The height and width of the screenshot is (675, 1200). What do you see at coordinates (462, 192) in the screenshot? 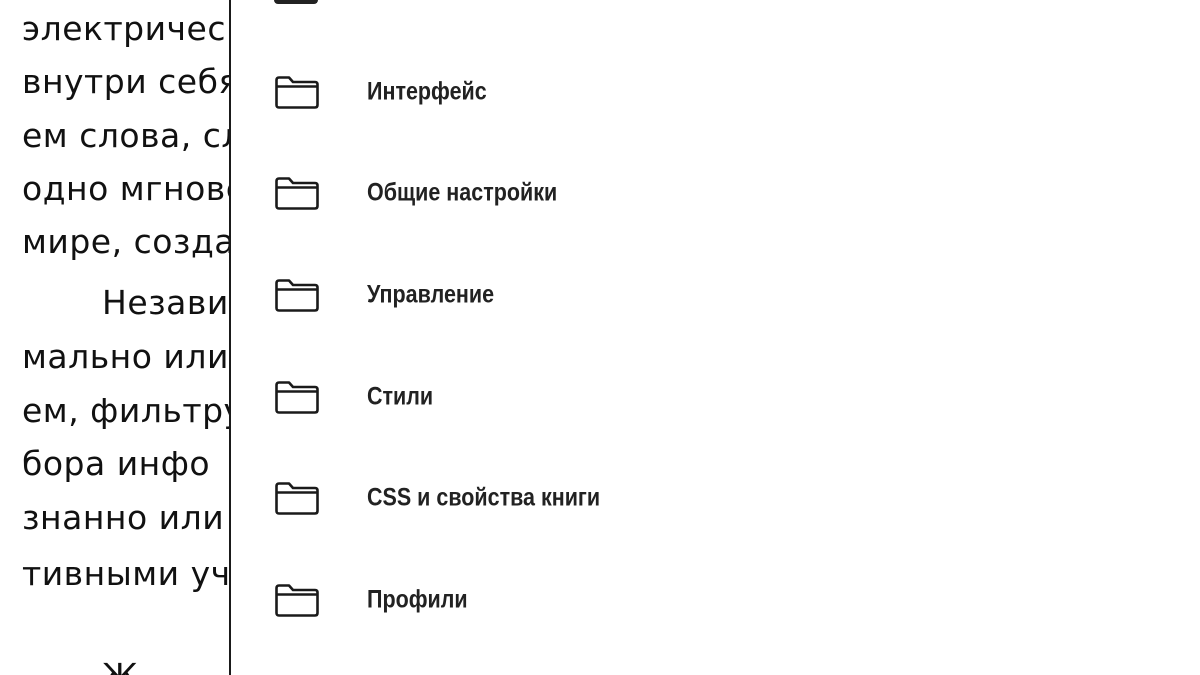
I see `menu-item-label: Общие настройки` at bounding box center [462, 192].